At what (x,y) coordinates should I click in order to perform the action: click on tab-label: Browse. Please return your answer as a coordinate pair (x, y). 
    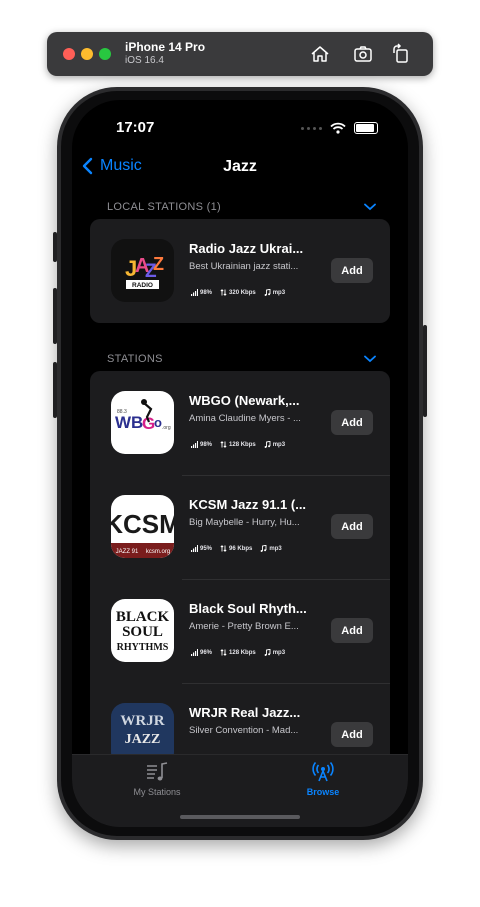
    Looking at the image, I should click on (323, 792).